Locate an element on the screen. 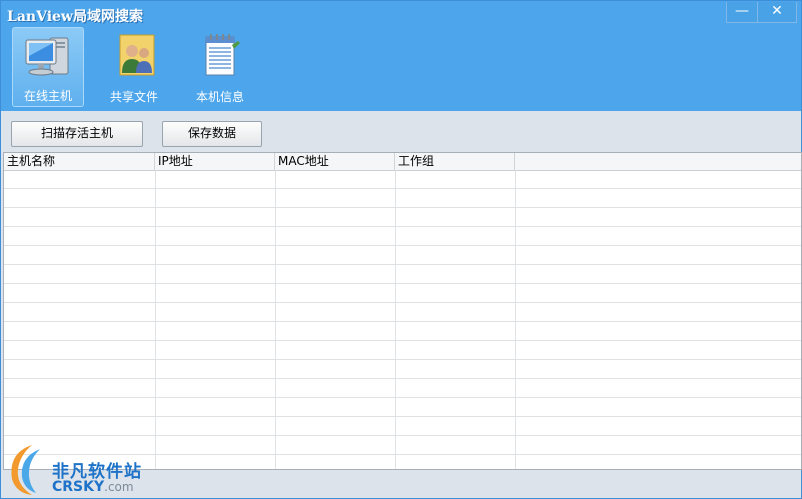 This screenshot has height=499, width=802. crsky-logo-icon is located at coordinates (25, 470).